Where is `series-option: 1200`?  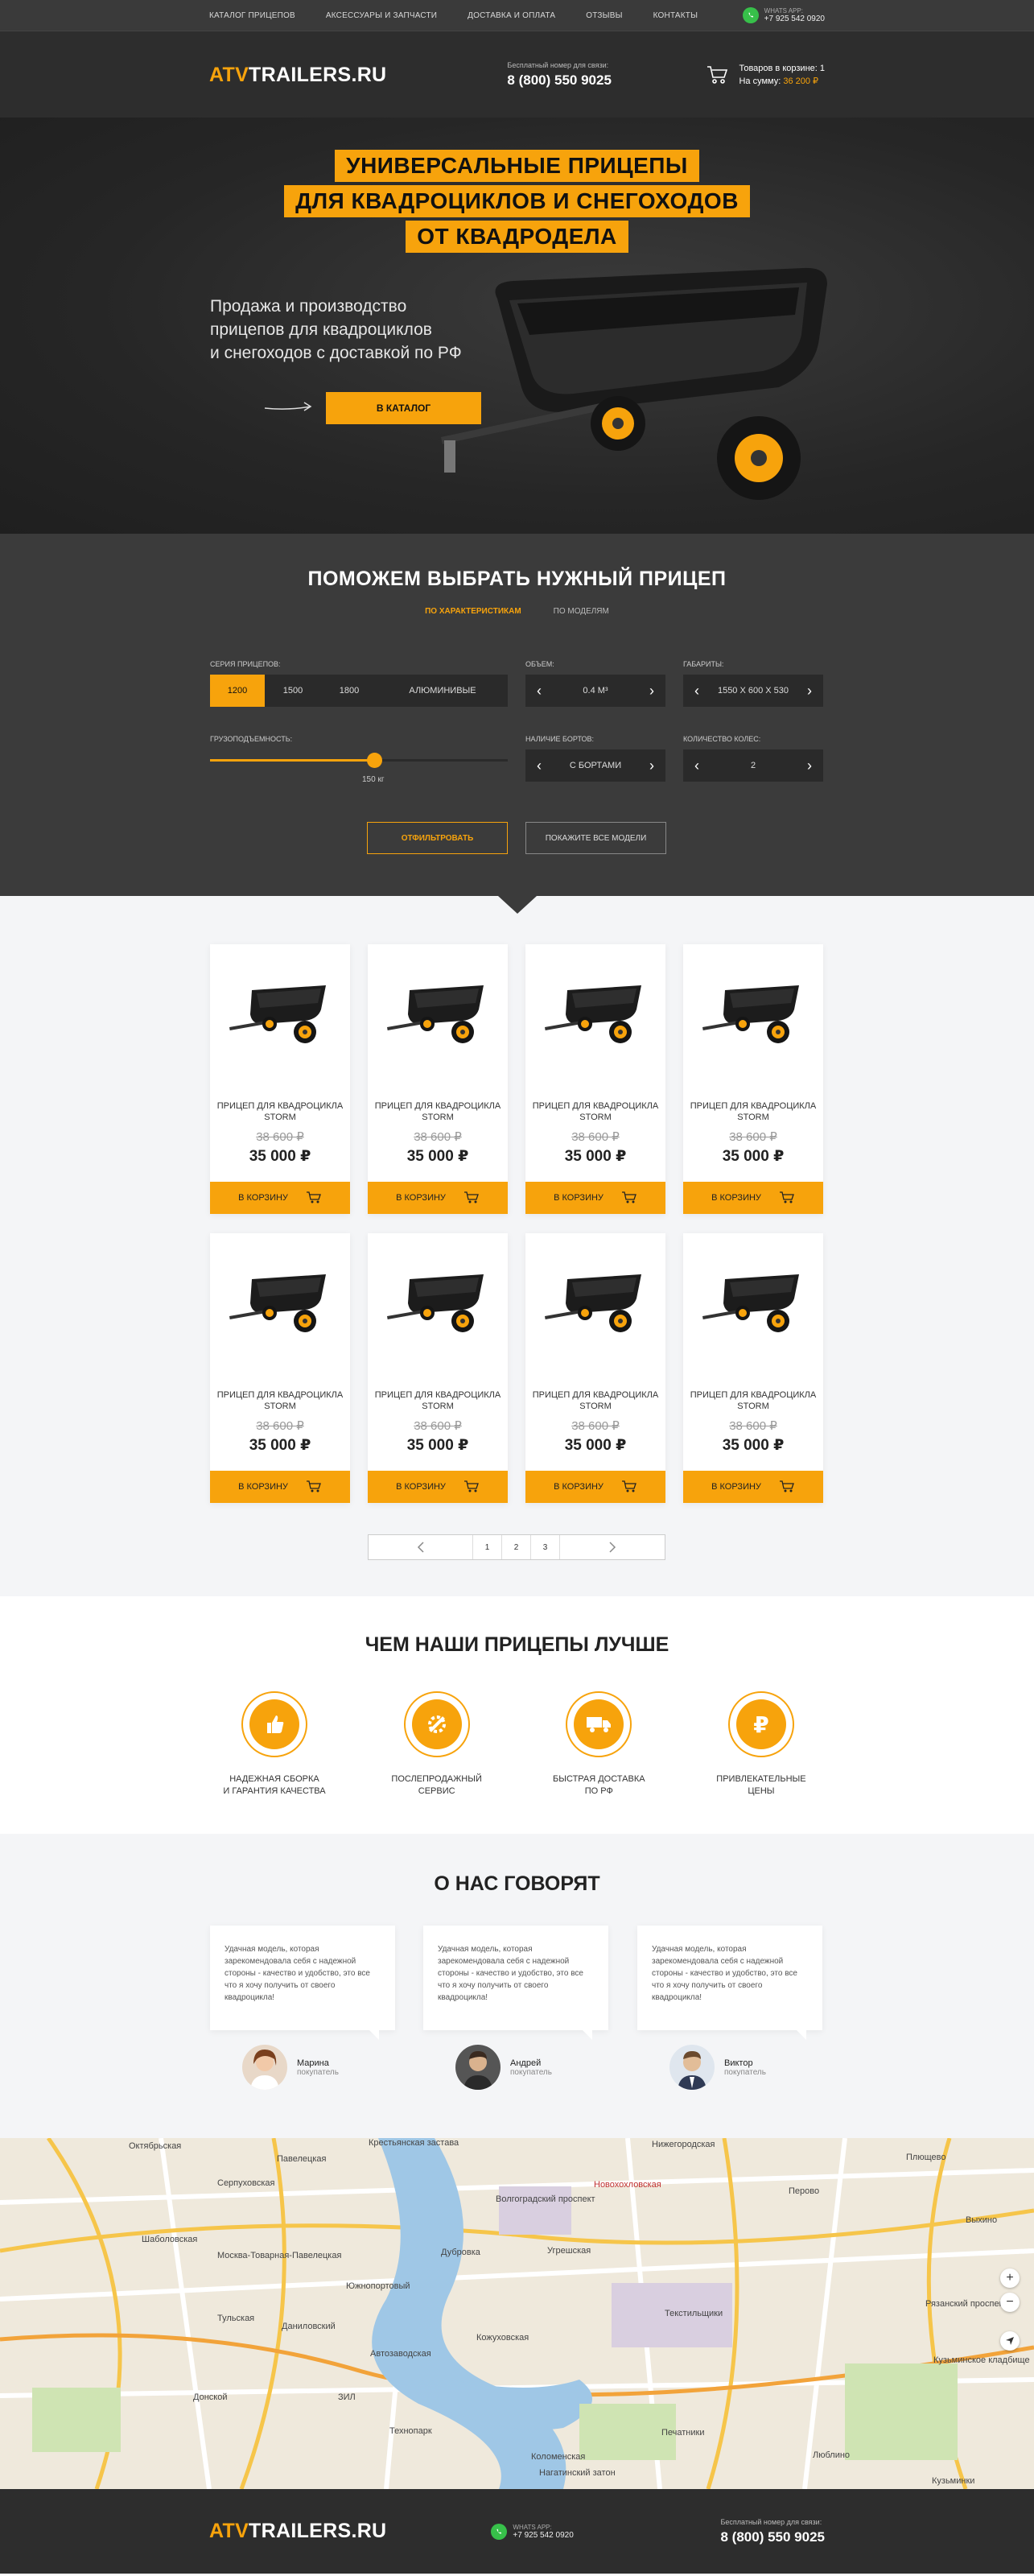
series-option: 1200 is located at coordinates (237, 691).